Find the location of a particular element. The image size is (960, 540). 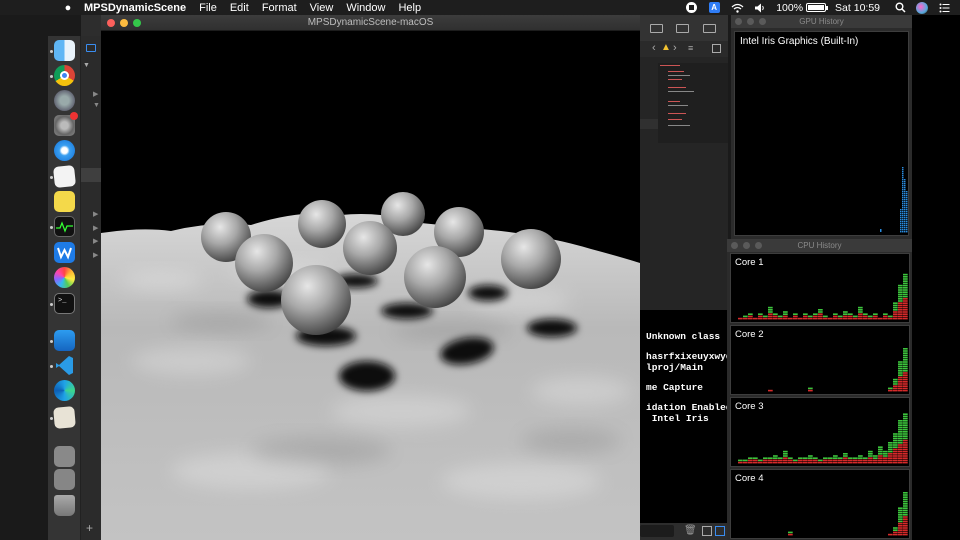

xcode-icon is located at coordinates (64, 340).